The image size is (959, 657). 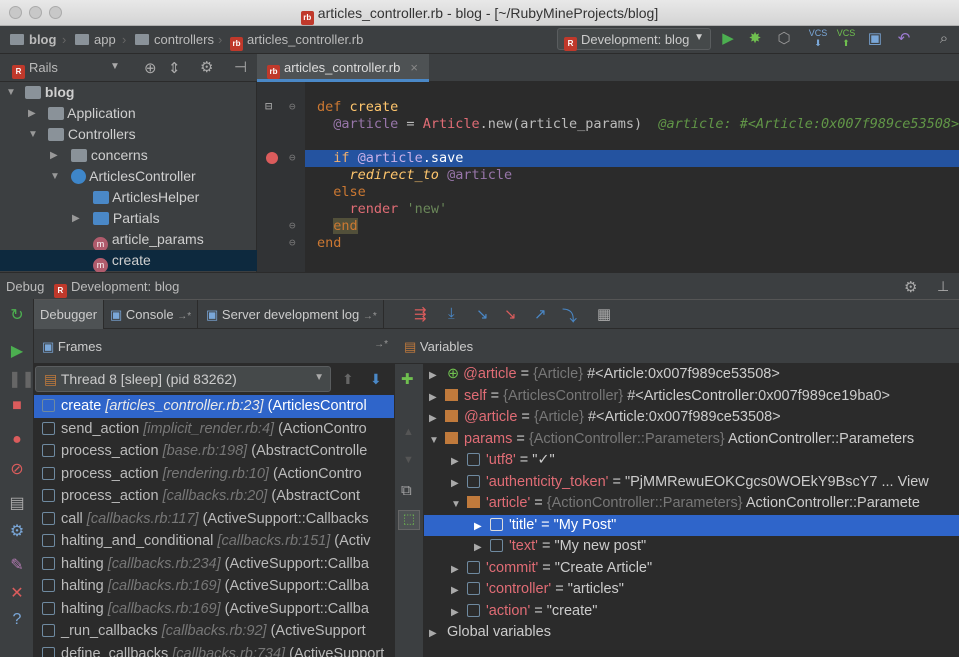 What do you see at coordinates (634, 39) in the screenshot?
I see `run-configuration-select: R Development: blog ▼` at bounding box center [634, 39].